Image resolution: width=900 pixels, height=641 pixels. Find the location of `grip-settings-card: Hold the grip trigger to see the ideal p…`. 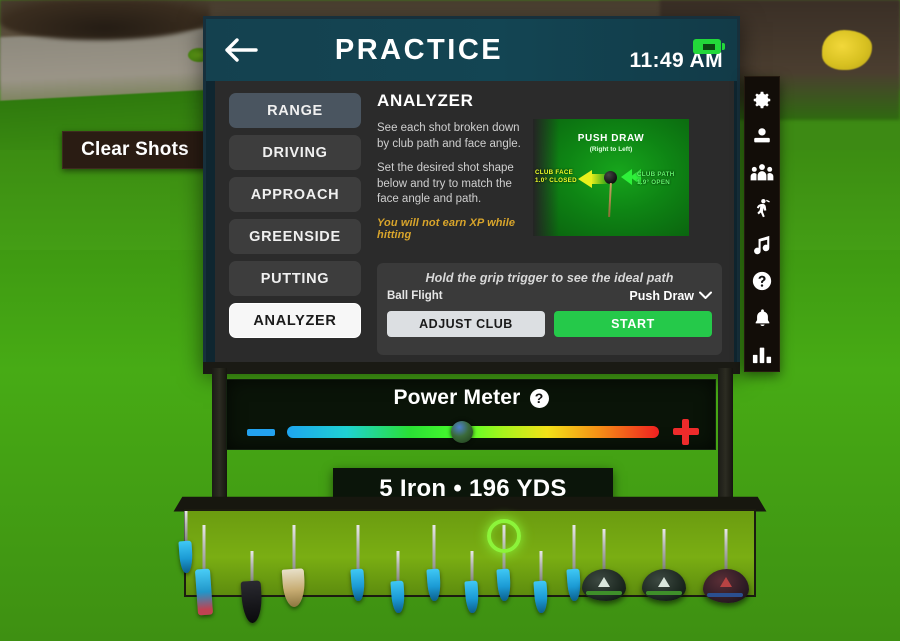

grip-settings-card: Hold the grip trigger to see the ideal p… is located at coordinates (549, 309).